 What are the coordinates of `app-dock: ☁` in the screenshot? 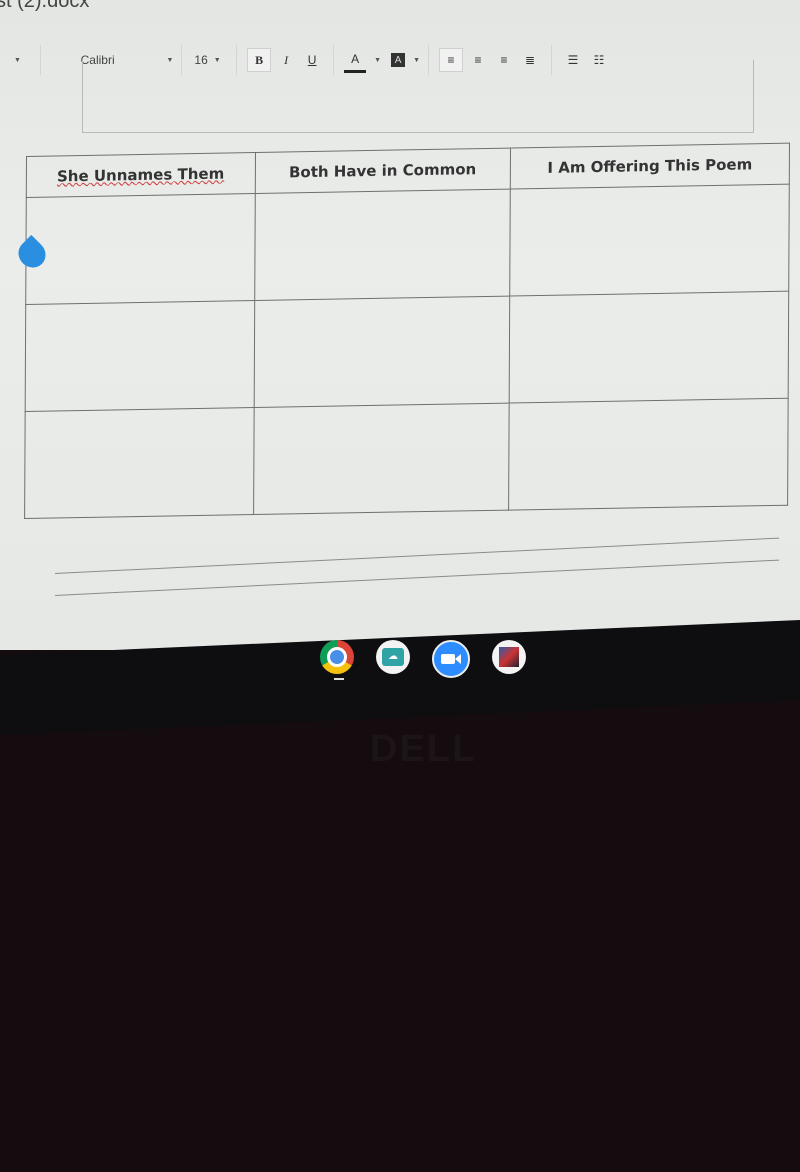 It's located at (423, 659).